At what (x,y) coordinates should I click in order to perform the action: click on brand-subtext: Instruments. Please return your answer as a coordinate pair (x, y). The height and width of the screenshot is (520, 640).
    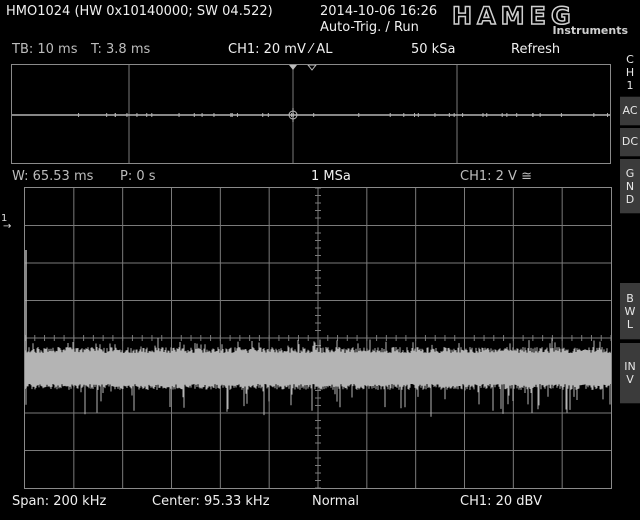
    Looking at the image, I should click on (590, 30).